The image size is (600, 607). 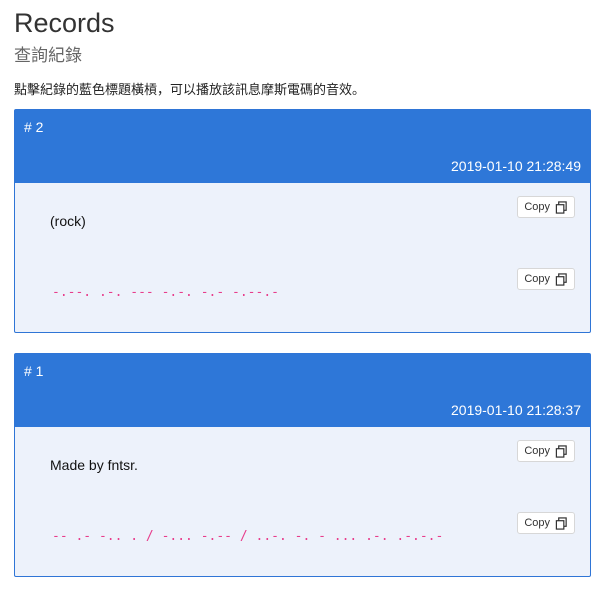 I want to click on record-timestamp: 2019-01-10 21:28:37, so click(x=516, y=410).